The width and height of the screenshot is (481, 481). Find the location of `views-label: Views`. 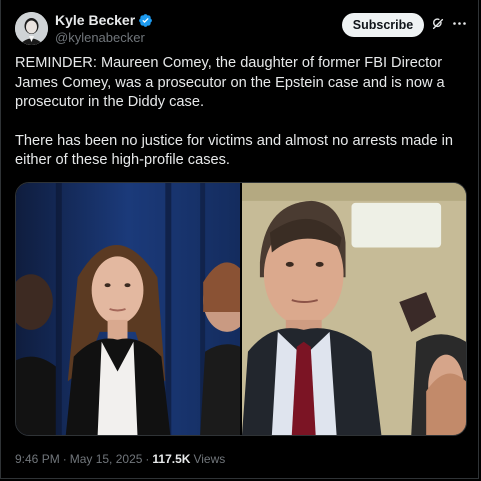

views-label: Views is located at coordinates (209, 459).